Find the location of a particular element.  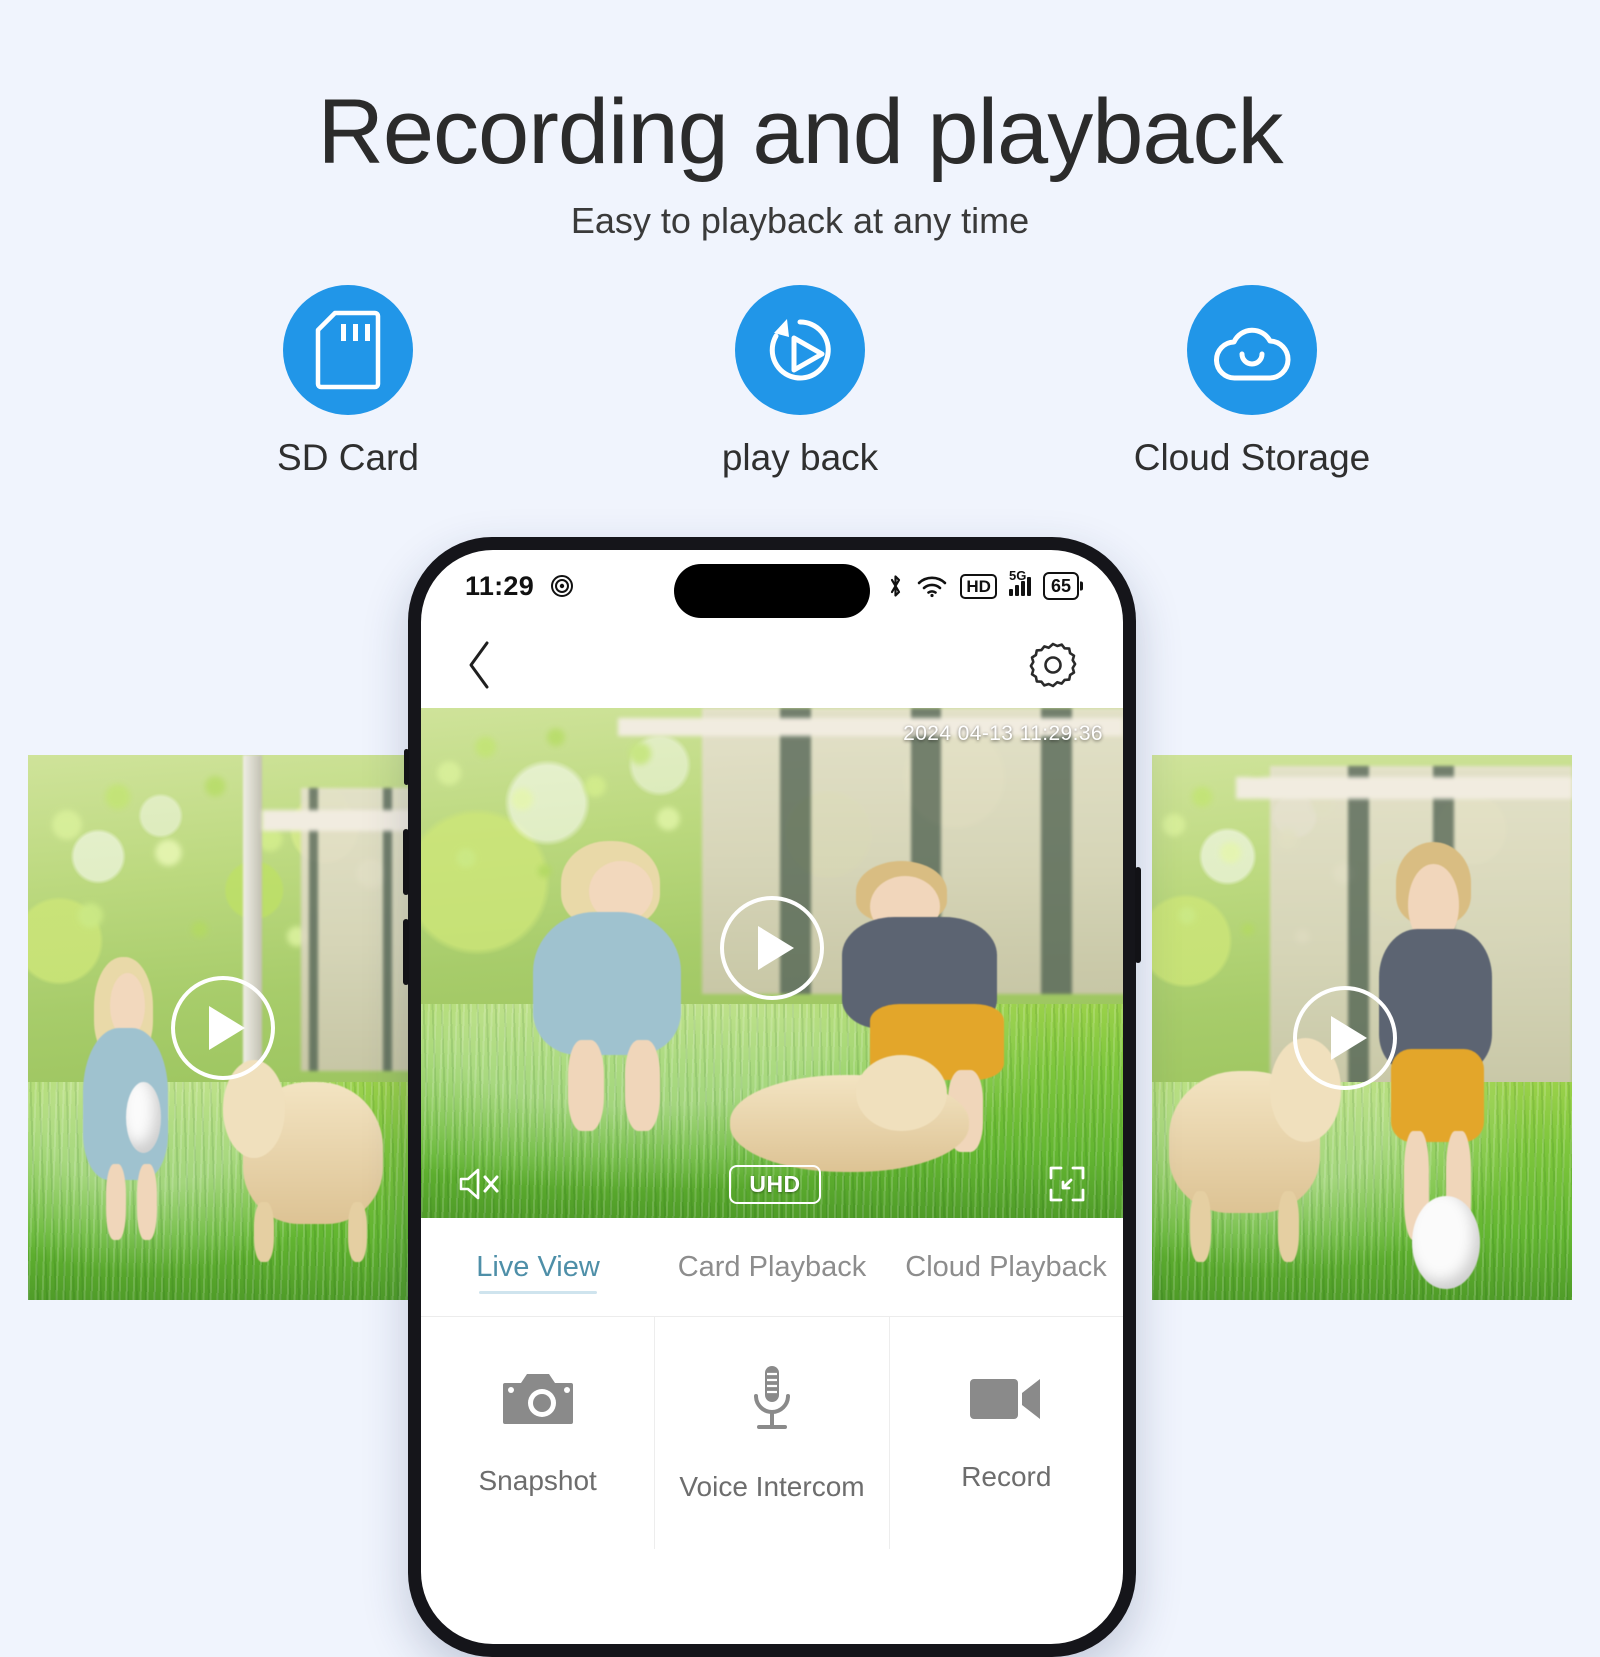

status-bar-left: 11:29 is located at coordinates (519, 586).